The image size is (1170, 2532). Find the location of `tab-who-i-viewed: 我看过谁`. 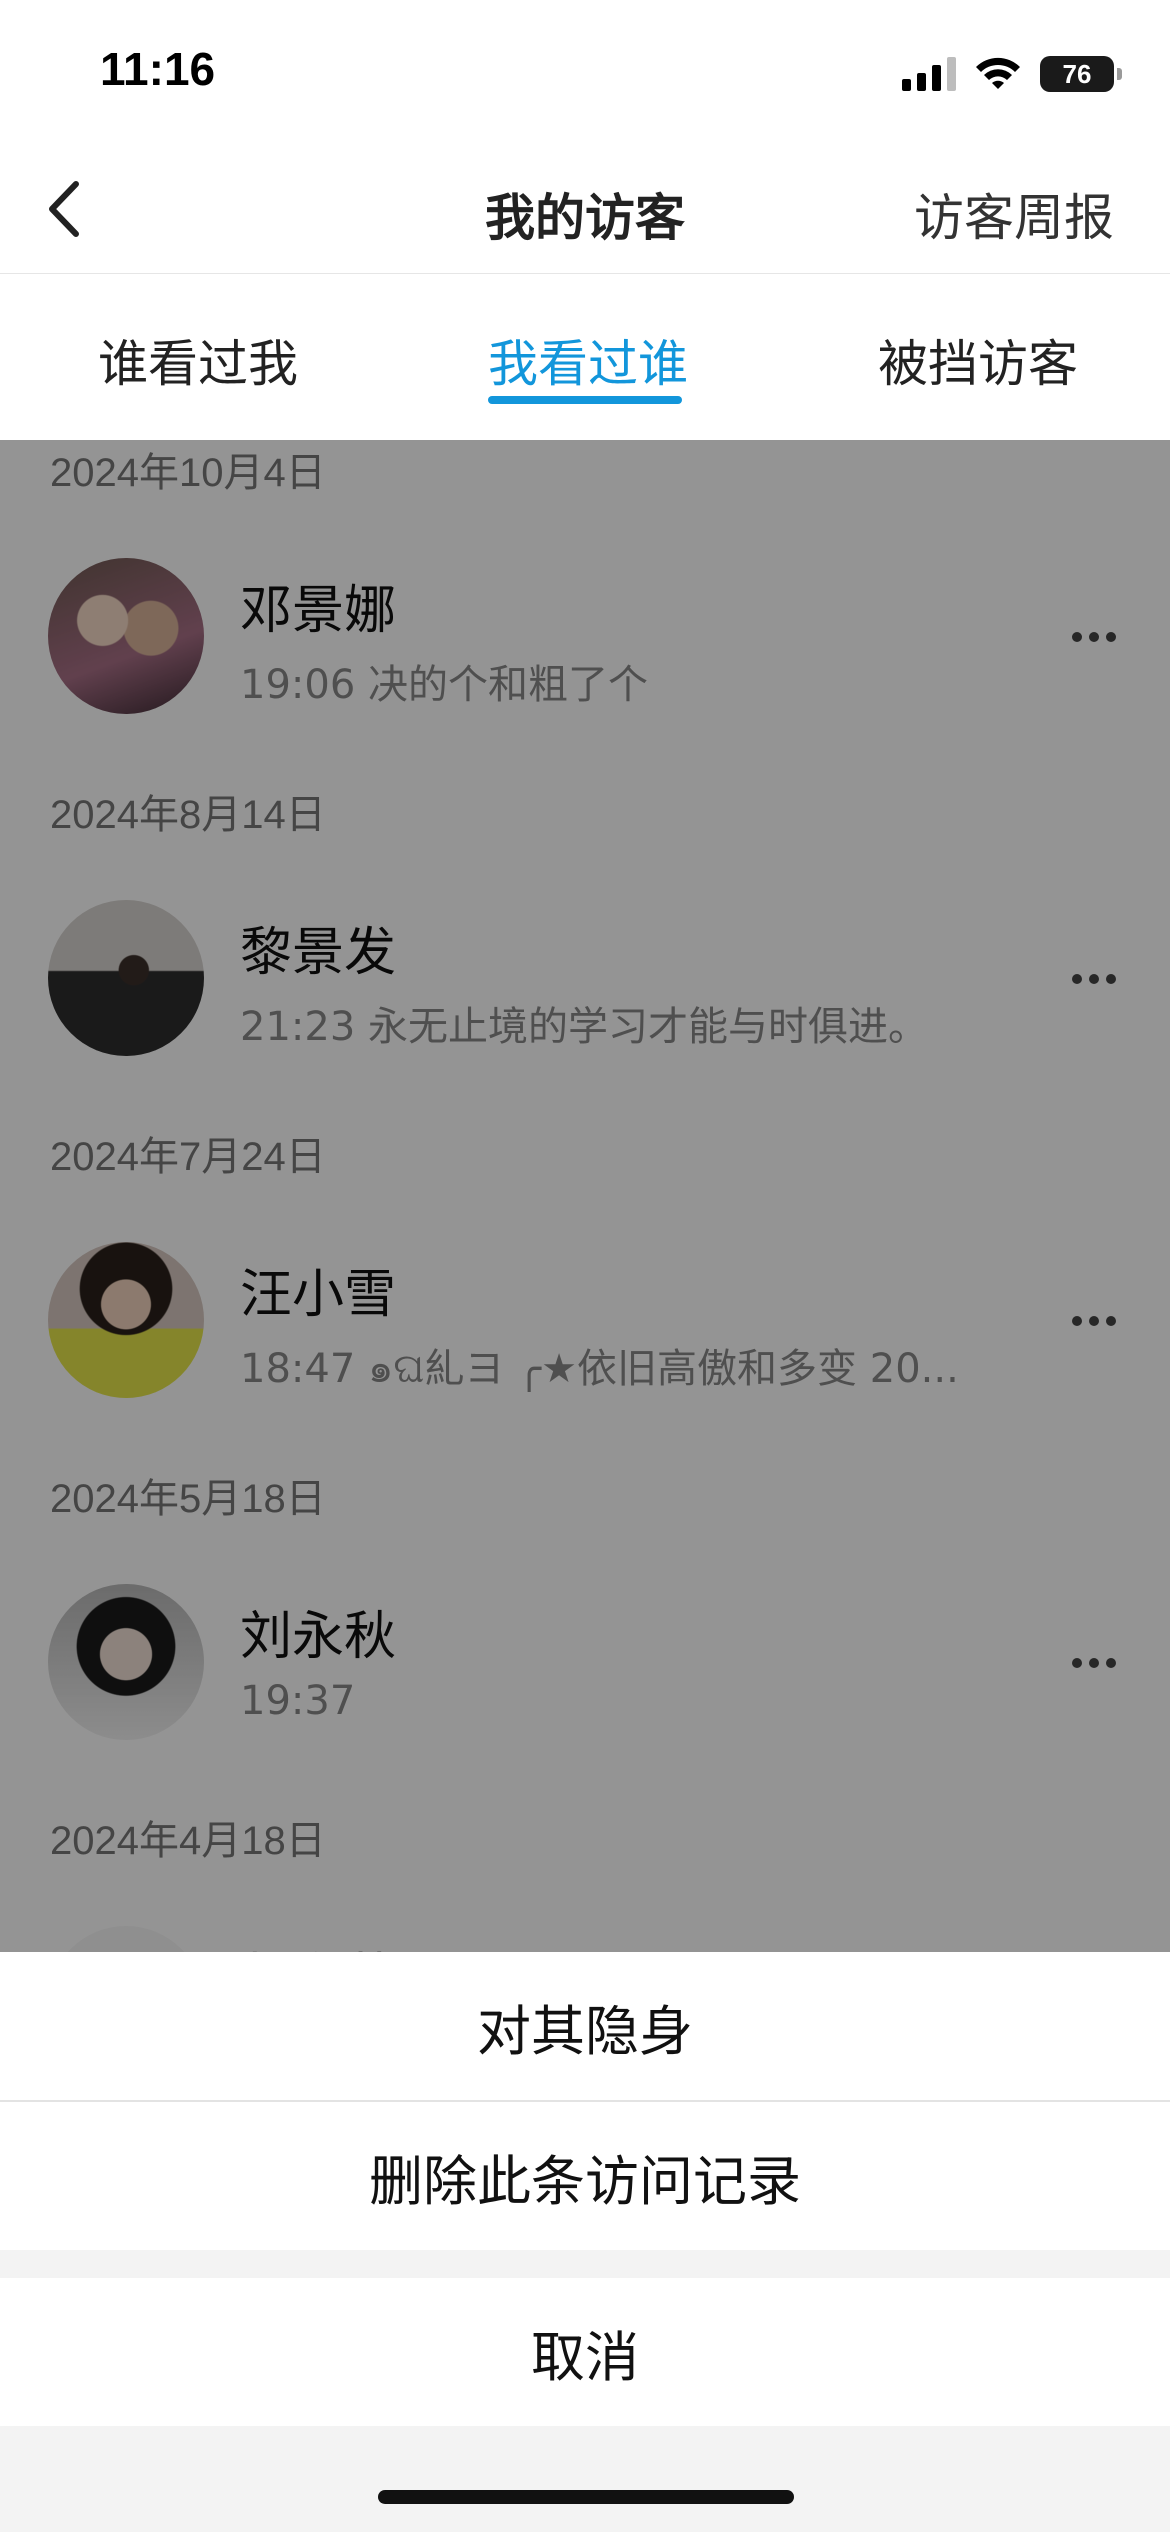

tab-who-i-viewed: 我看过谁 is located at coordinates (588, 360).